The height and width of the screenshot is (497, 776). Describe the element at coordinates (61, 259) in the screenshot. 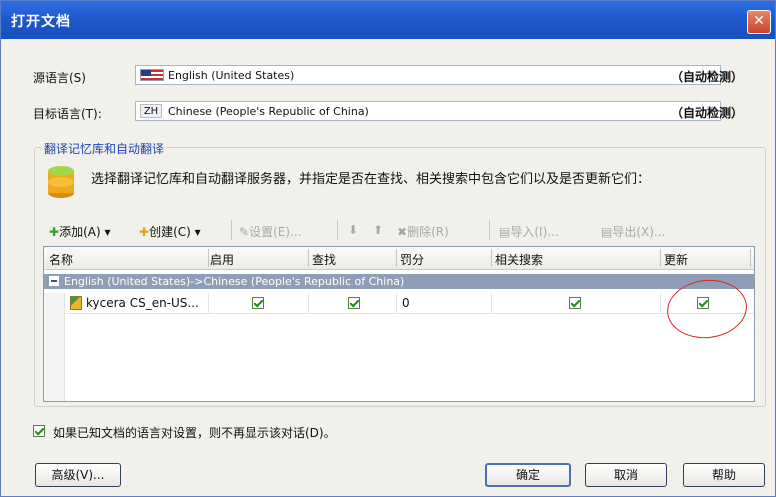

I see `col-name: 名称` at that location.